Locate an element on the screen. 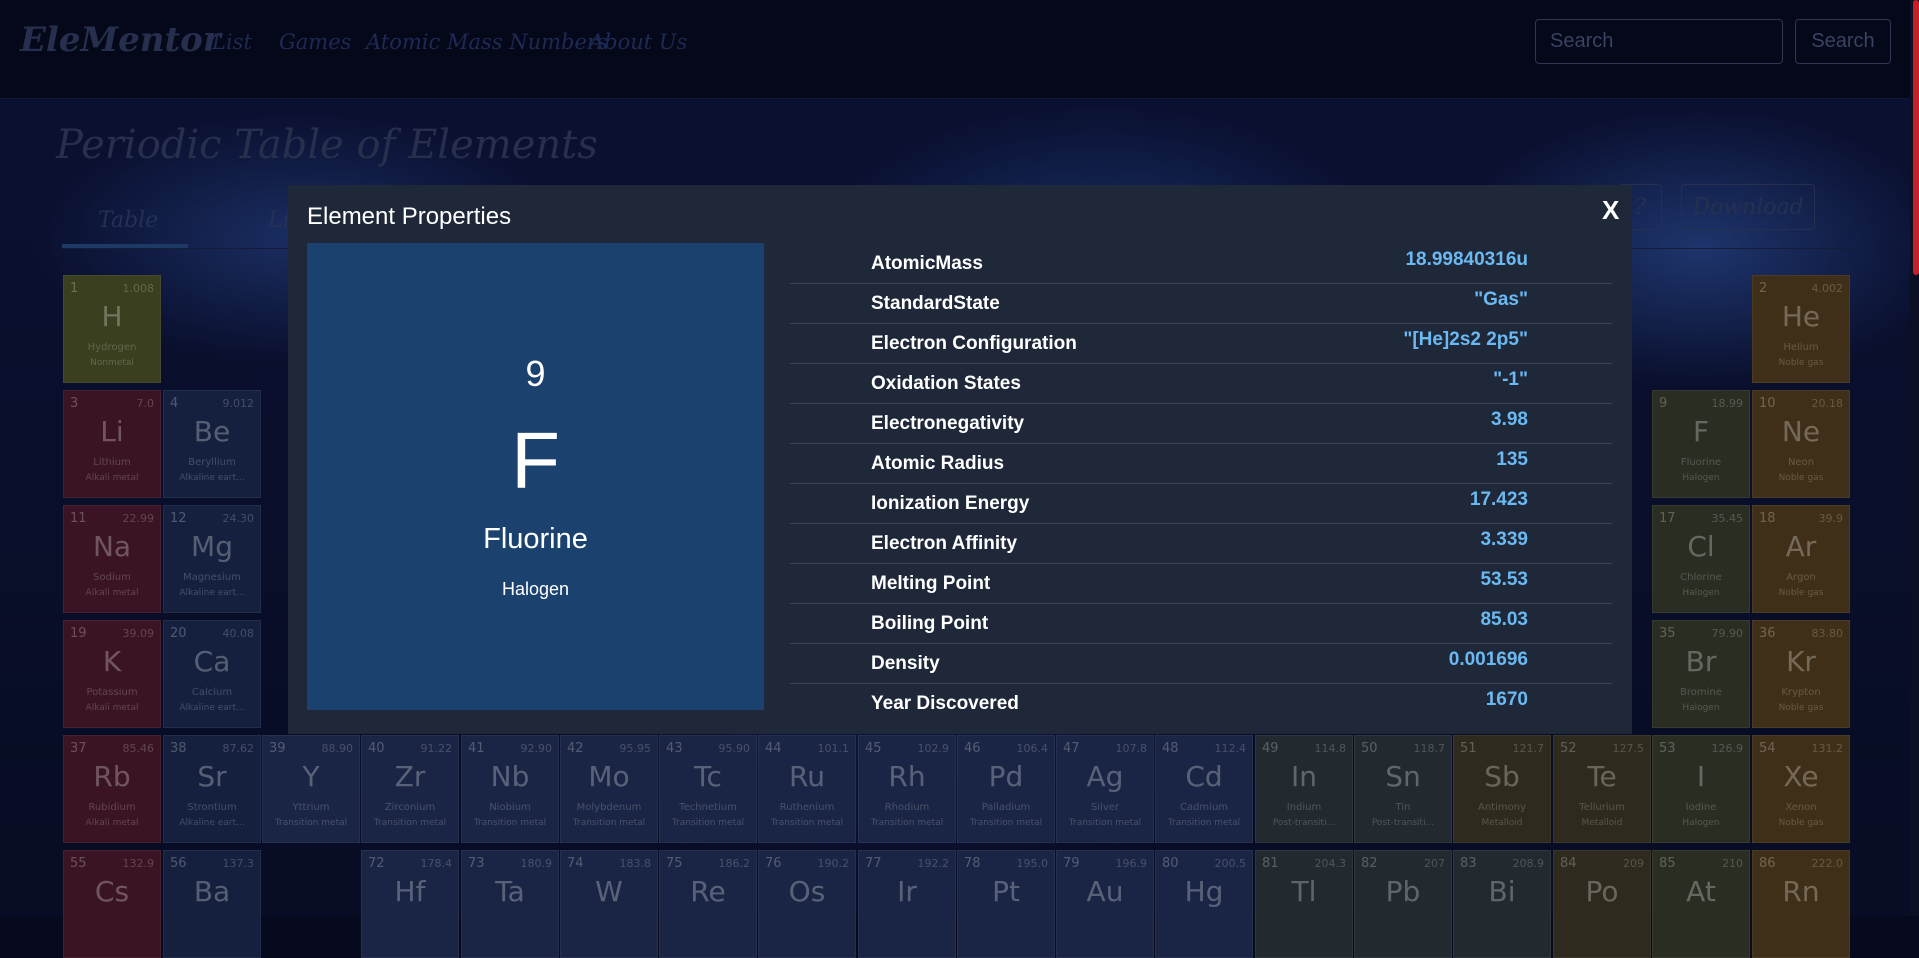 The width and height of the screenshot is (1919, 958). element-tile-name: Molybdenum is located at coordinates (609, 807).